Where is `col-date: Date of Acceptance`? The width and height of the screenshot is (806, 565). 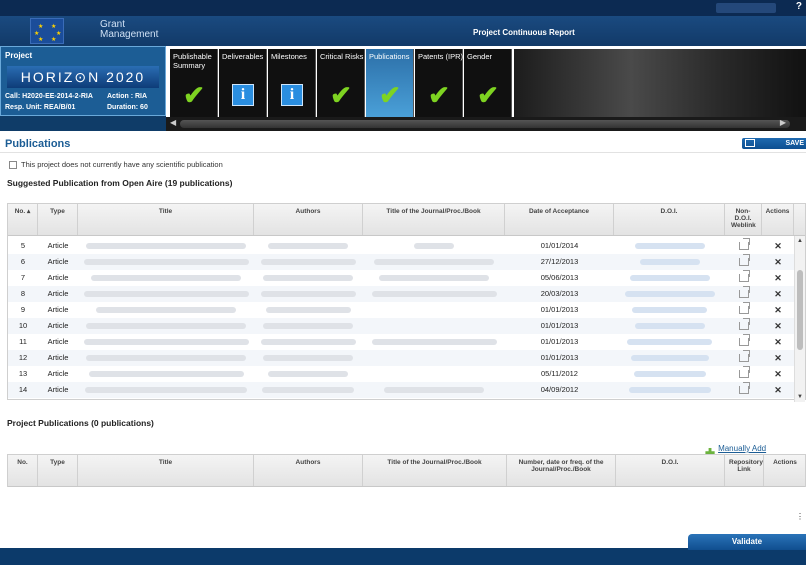
col-date: Date of Acceptance is located at coordinates (559, 219).